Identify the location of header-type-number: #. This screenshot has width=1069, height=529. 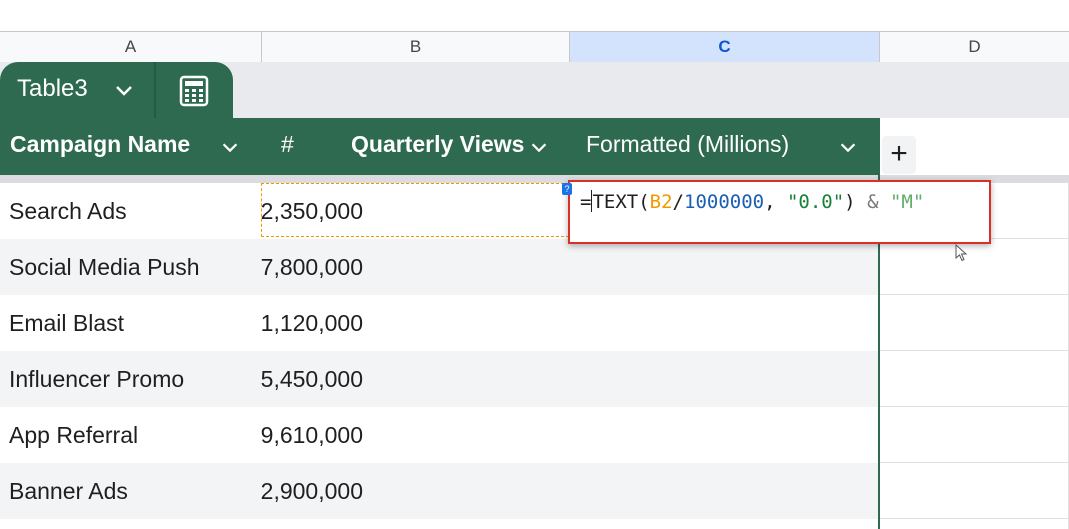
(287, 144).